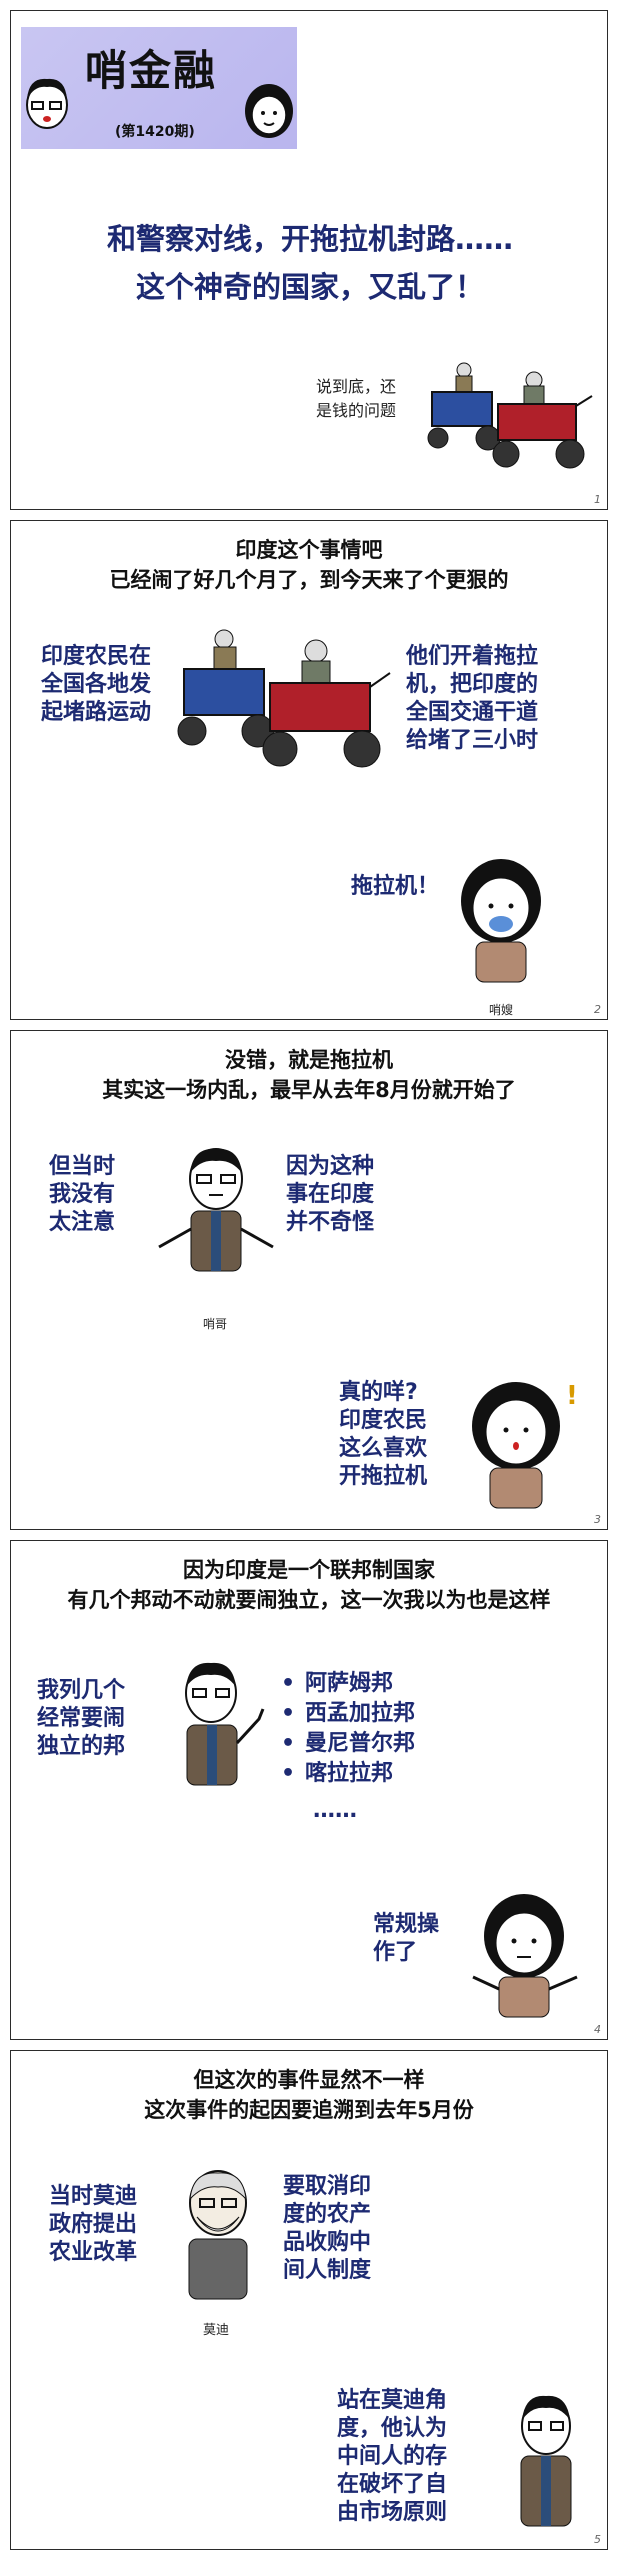  Describe the element at coordinates (93, 2224) in the screenshot. I see `panel5-left-2: 政府提出` at that location.